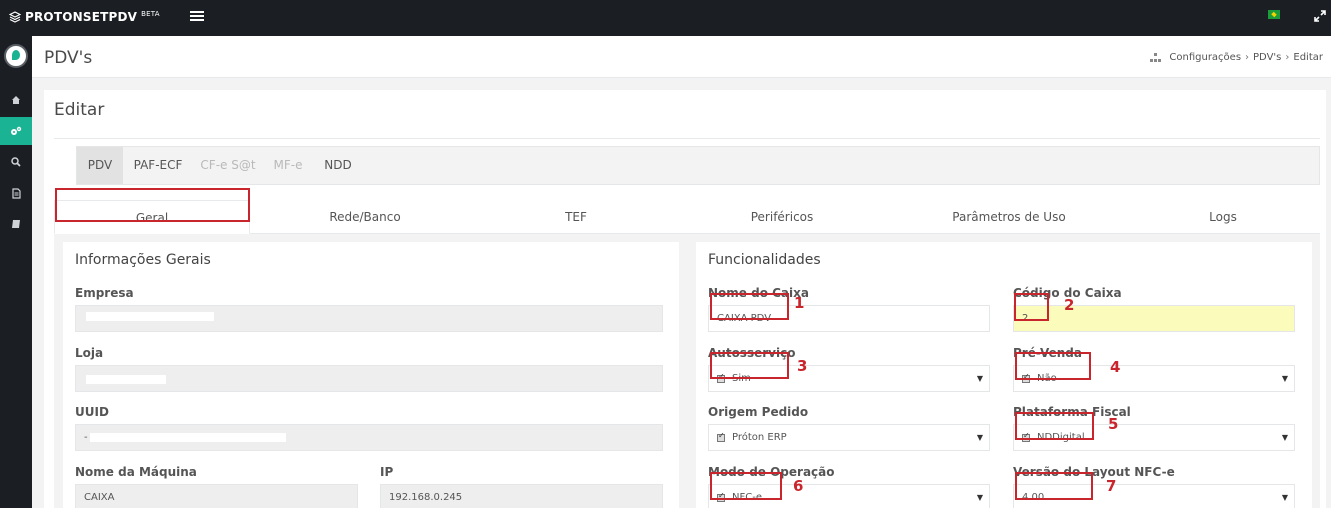 Image resolution: width=1331 pixels, height=508 pixels. What do you see at coordinates (79, 110) in the screenshot?
I see `card-title: Editar` at bounding box center [79, 110].